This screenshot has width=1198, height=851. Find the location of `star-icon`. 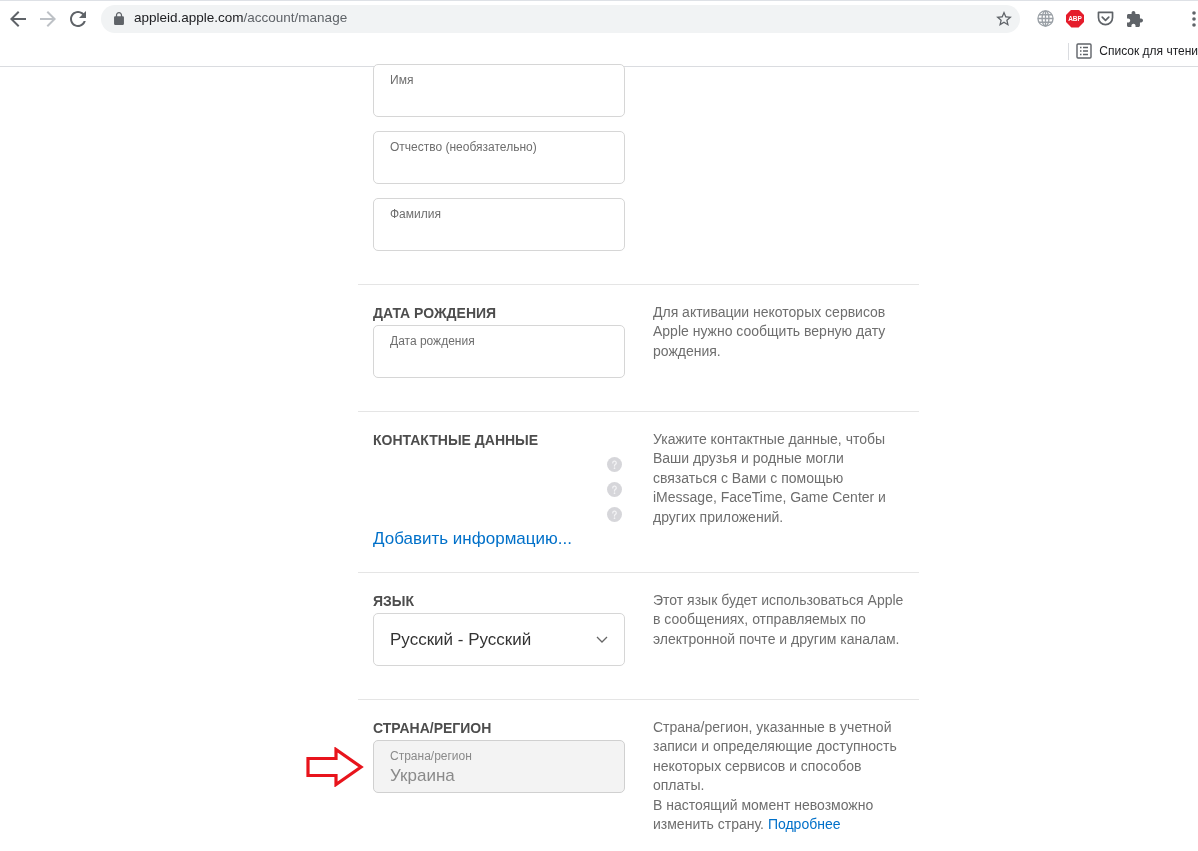

star-icon is located at coordinates (1004, 18).